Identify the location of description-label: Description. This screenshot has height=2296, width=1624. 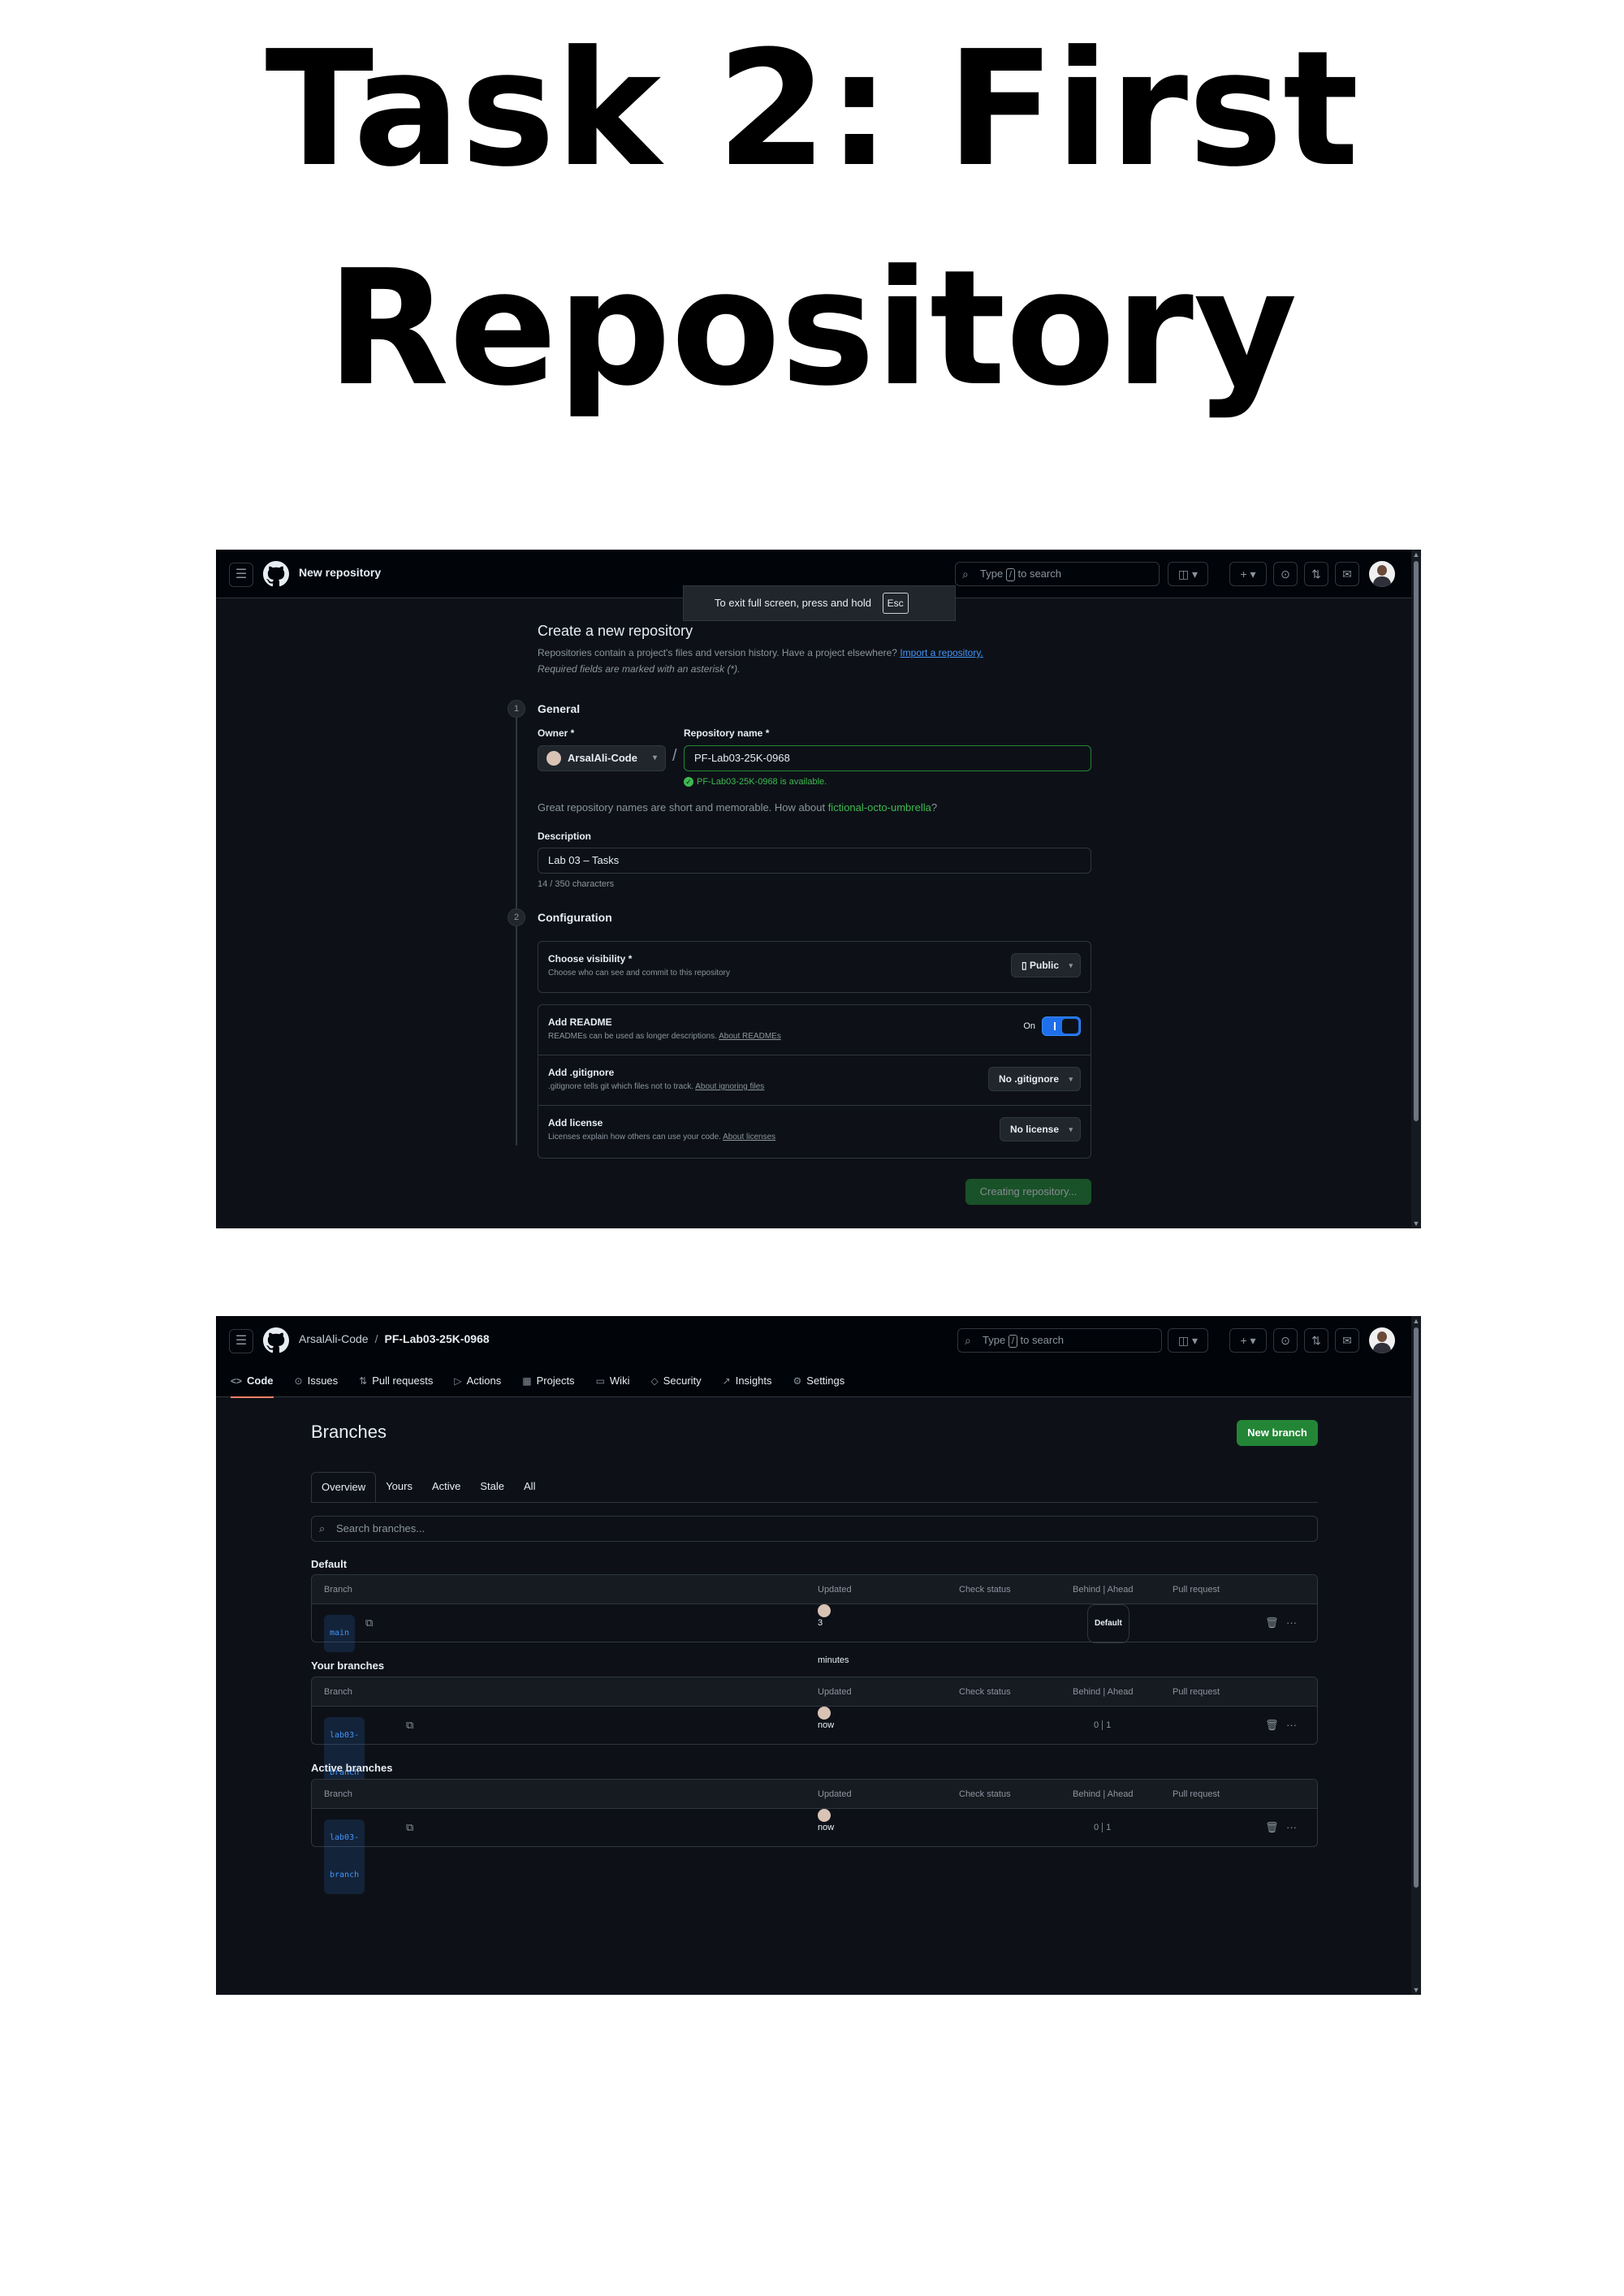
(565, 836).